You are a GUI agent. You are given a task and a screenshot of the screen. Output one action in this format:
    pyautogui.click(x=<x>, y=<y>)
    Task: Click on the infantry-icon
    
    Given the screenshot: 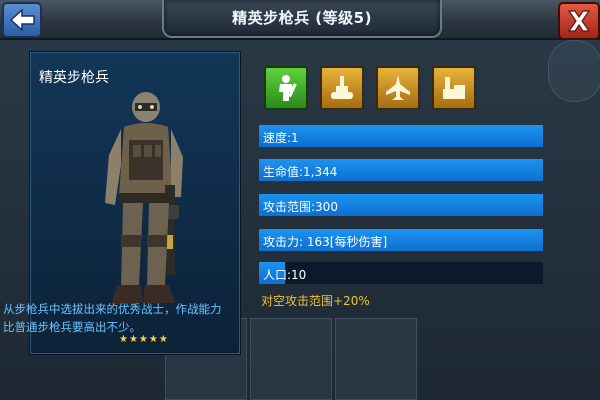 What is the action you would take?
    pyautogui.click(x=288, y=88)
    